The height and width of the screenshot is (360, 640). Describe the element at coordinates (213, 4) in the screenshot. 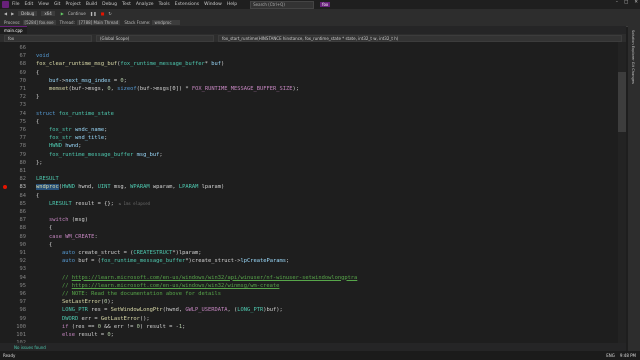

I see `menu-window: Window` at that location.